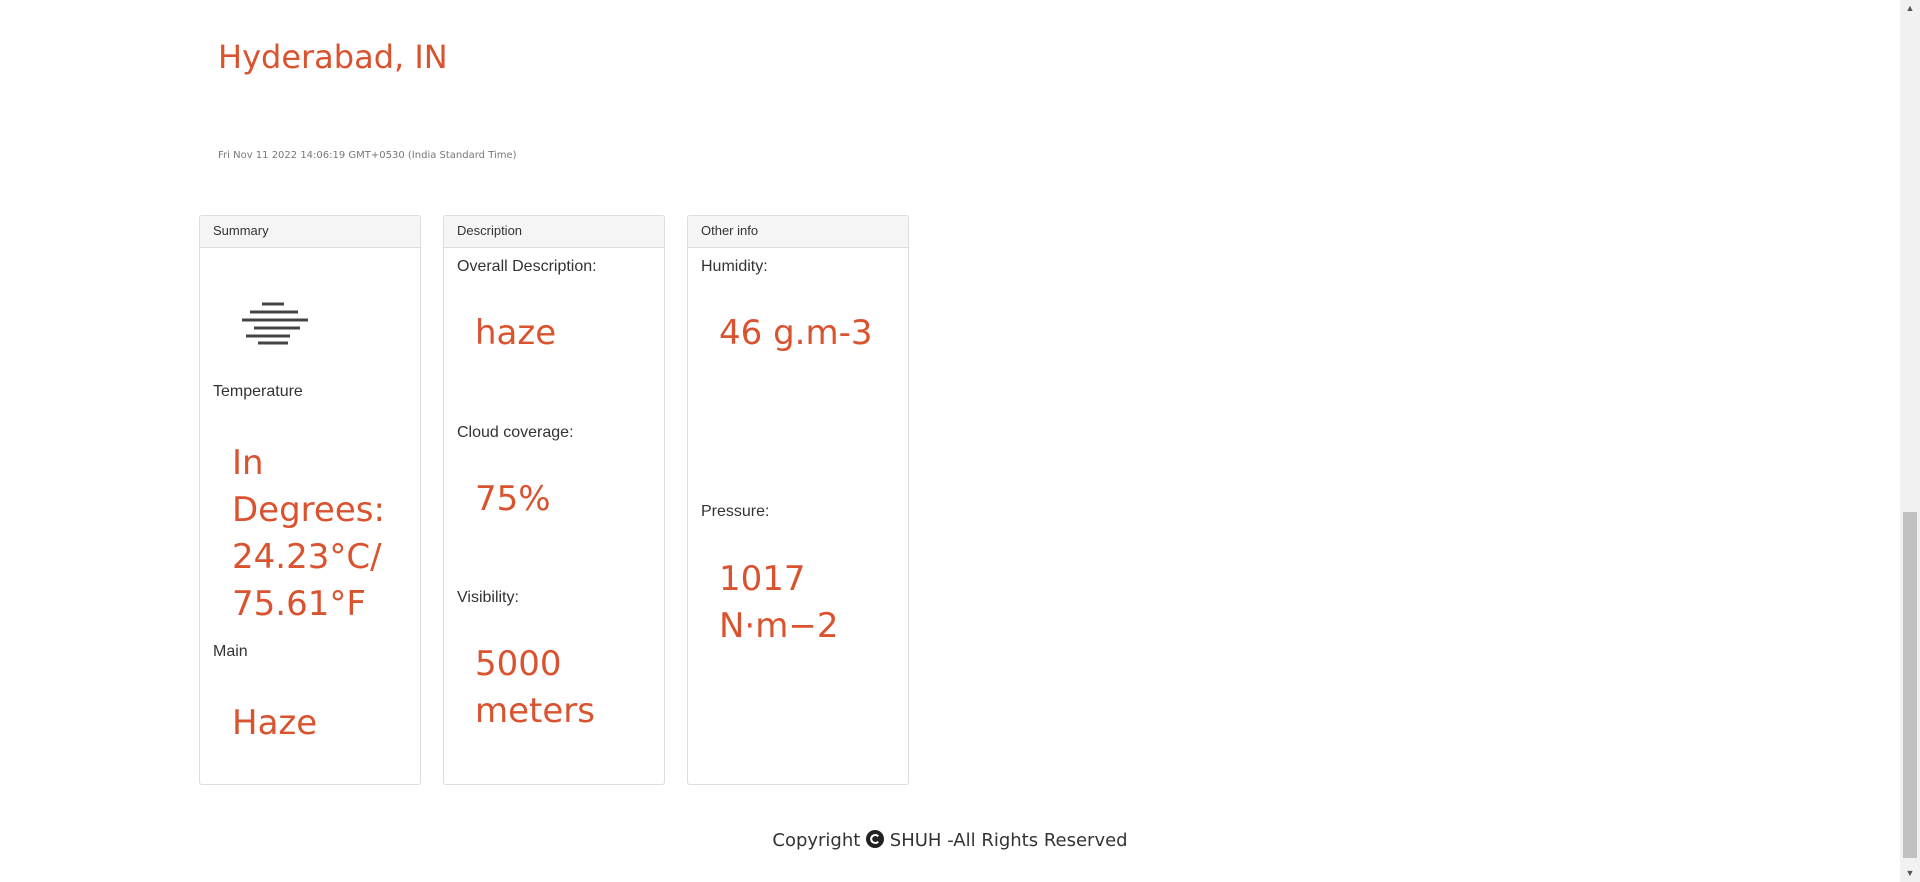  Describe the element at coordinates (299, 604) in the screenshot. I see `temperature-line3: 75.61°F` at that location.